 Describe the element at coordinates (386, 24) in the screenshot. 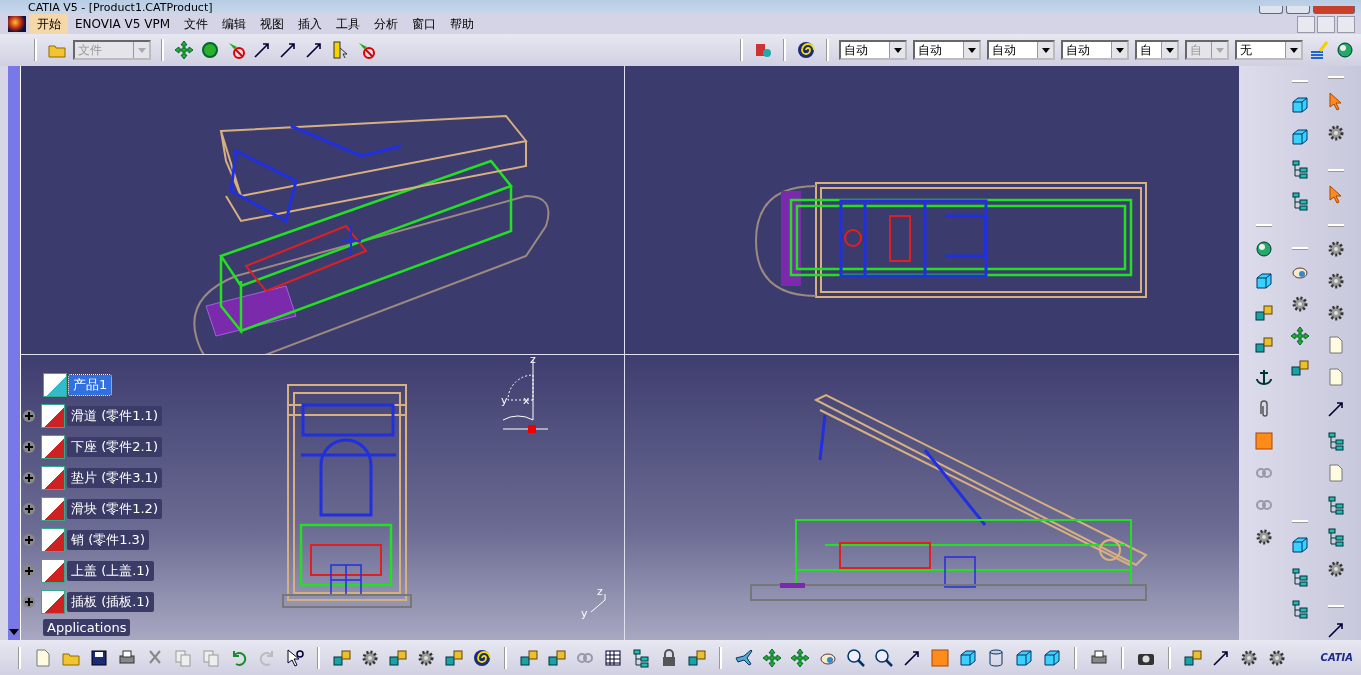

I see `menu-item: 分析` at that location.